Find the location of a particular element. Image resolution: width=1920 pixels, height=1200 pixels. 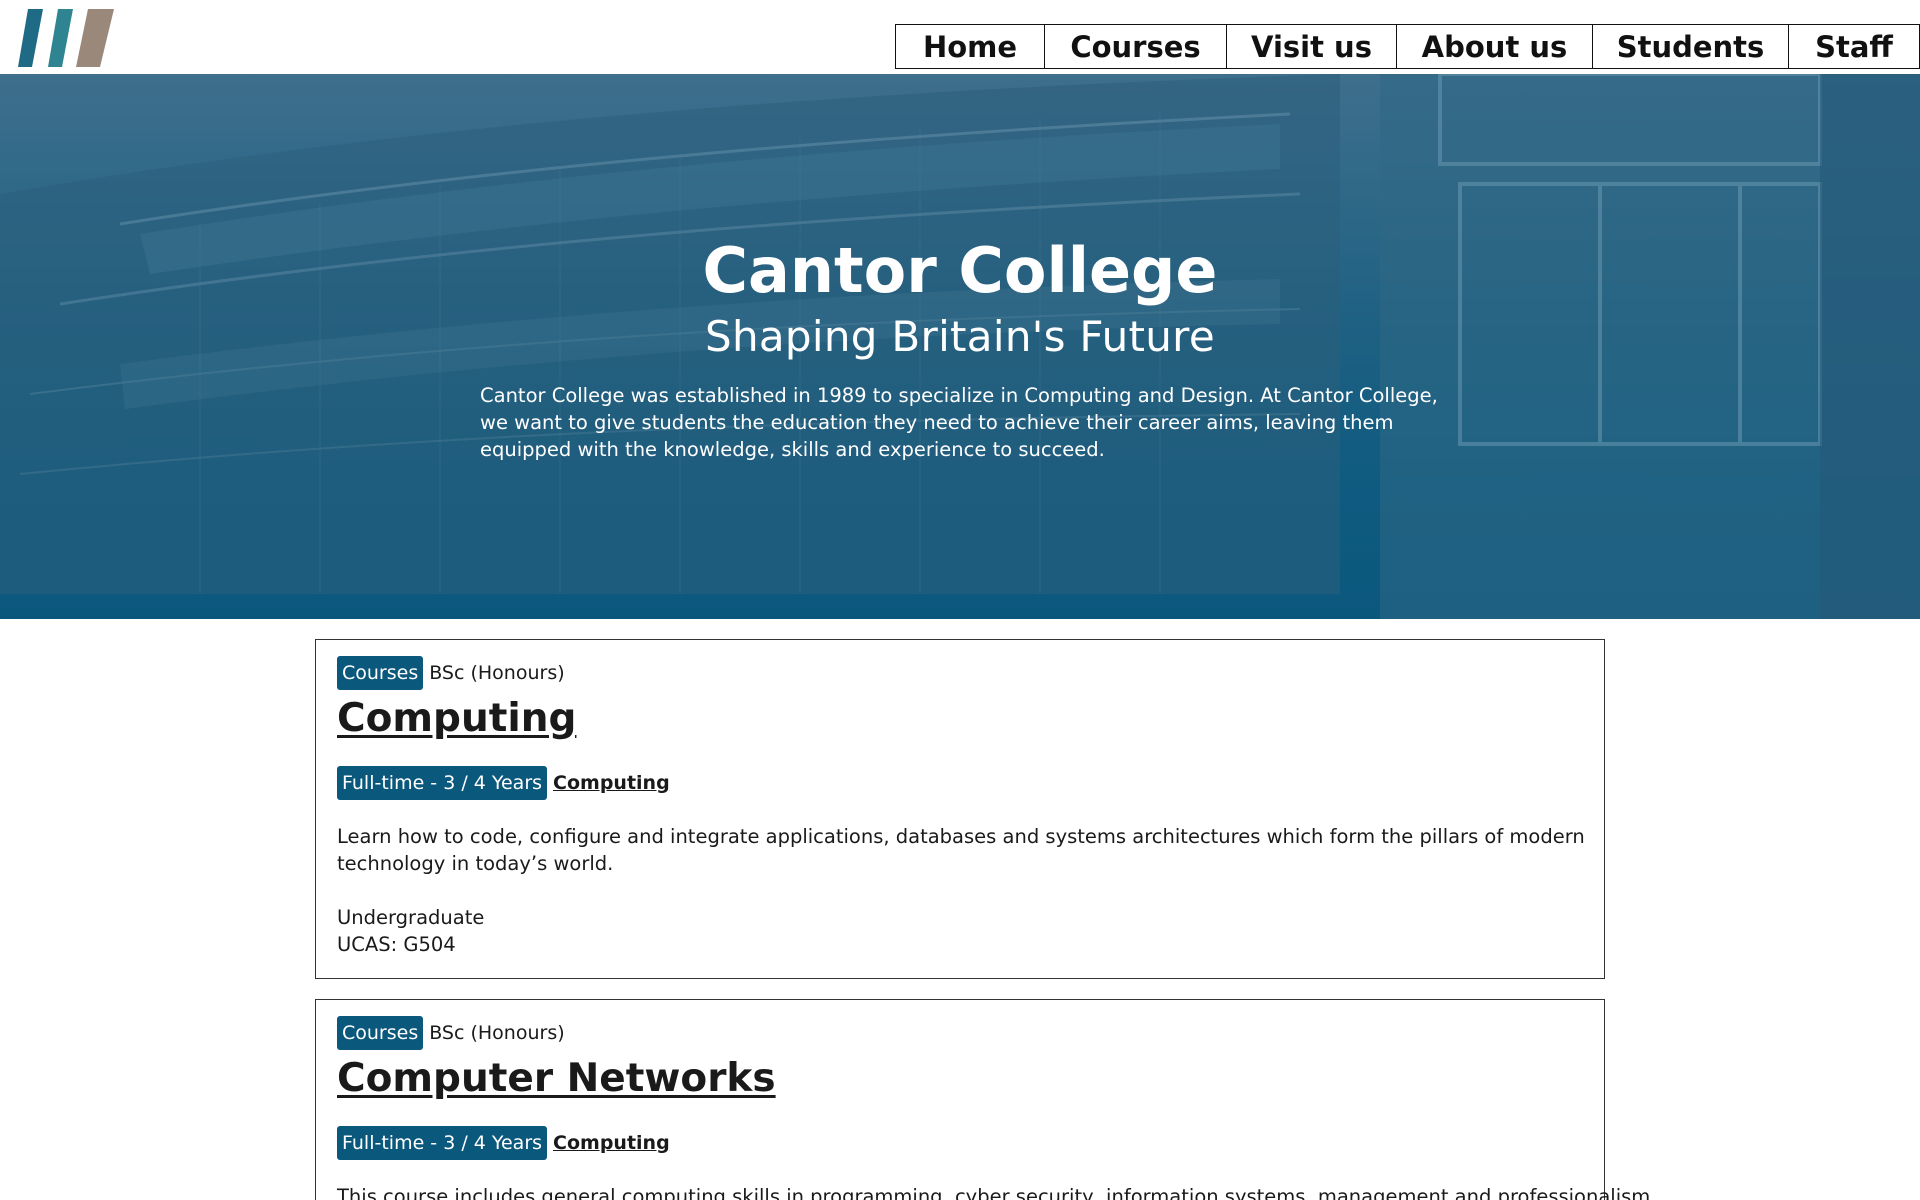

nav-staff-label: Staff is located at coordinates (1854, 46).